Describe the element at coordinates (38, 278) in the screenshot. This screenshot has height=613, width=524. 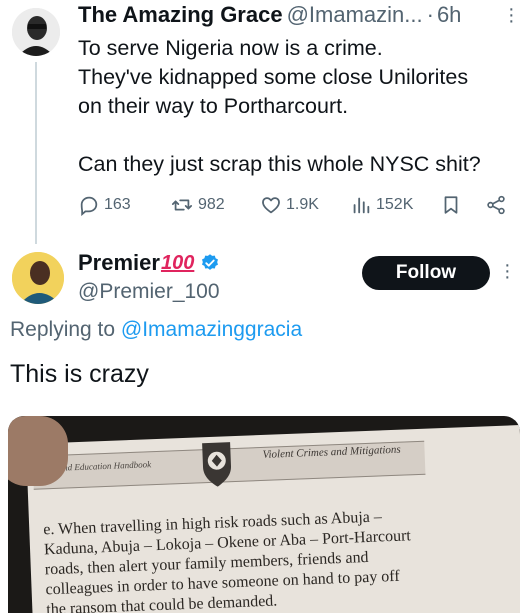
I see `reply-author-avatar` at that location.